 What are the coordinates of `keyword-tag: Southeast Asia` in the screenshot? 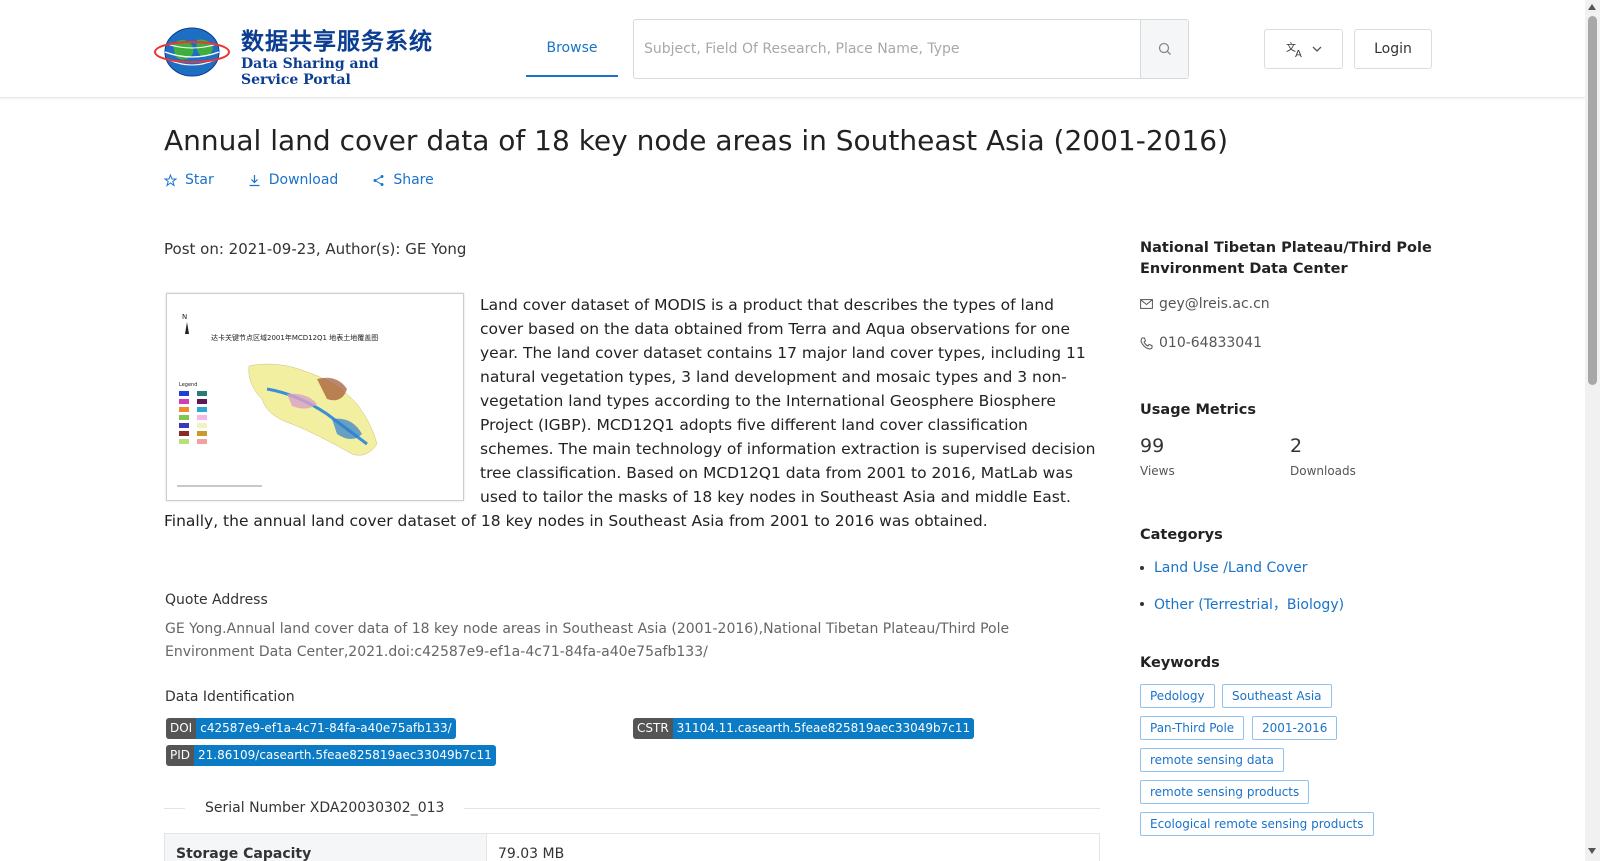 It's located at (1277, 696).